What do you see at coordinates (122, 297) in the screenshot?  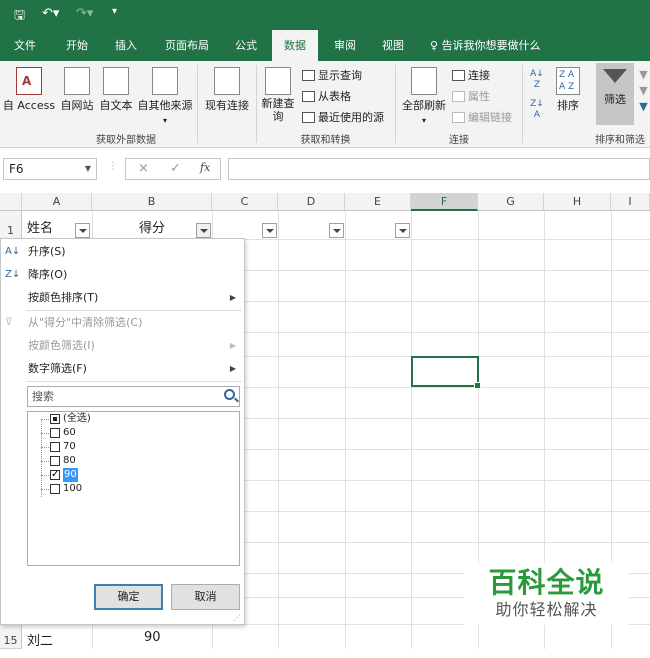 I see `sort-by-color-item: 按颜色排序(T) ▶` at bounding box center [122, 297].